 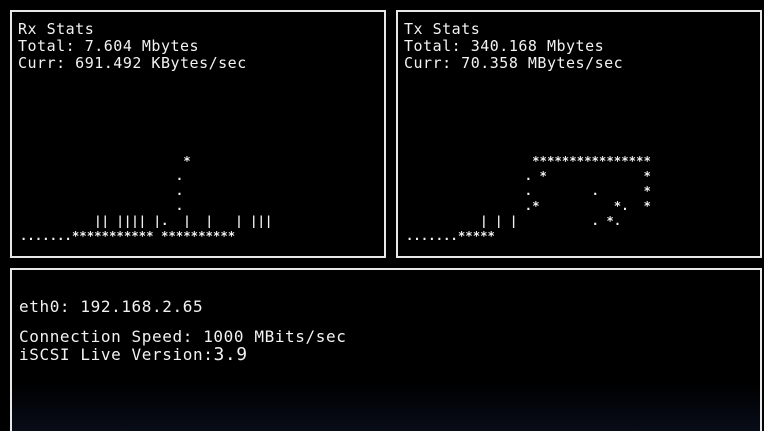 I want to click on version-line: iSCSI Live Version:3.9, so click(x=182, y=355).